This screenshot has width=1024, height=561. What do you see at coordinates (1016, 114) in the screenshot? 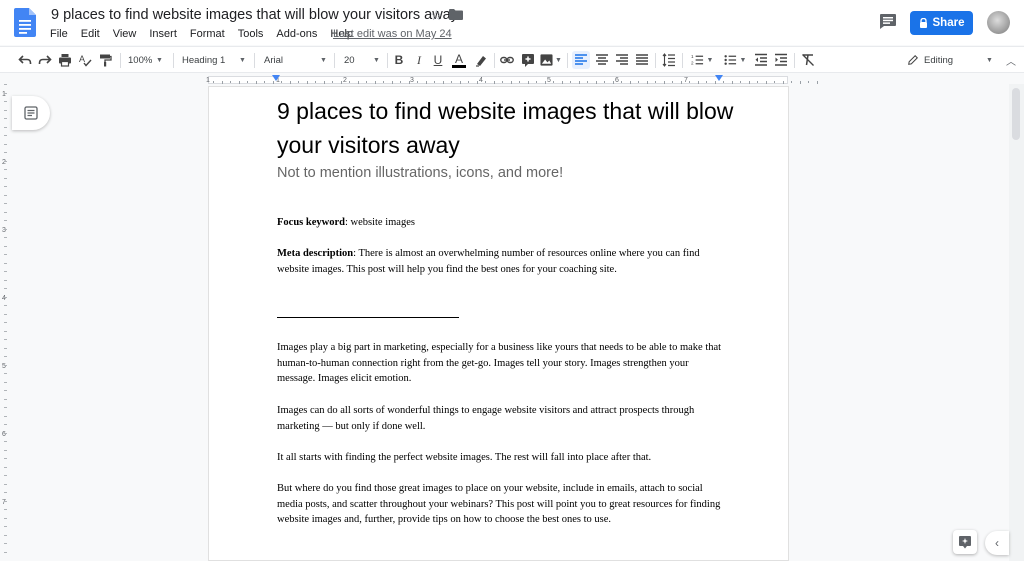
I see `scrollbar-thumb` at bounding box center [1016, 114].